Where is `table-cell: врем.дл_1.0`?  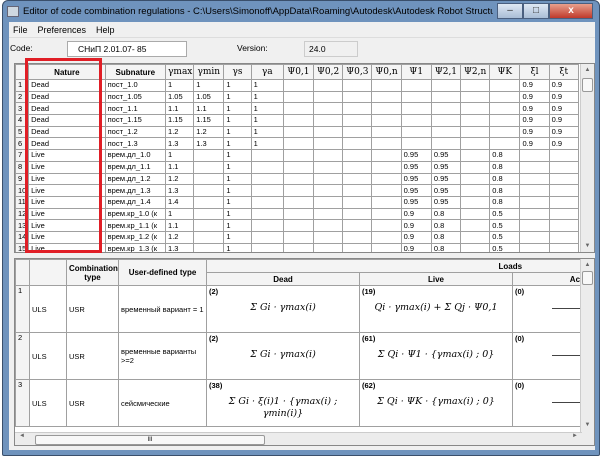
table-cell: врем.дл_1.0 is located at coordinates (135, 155).